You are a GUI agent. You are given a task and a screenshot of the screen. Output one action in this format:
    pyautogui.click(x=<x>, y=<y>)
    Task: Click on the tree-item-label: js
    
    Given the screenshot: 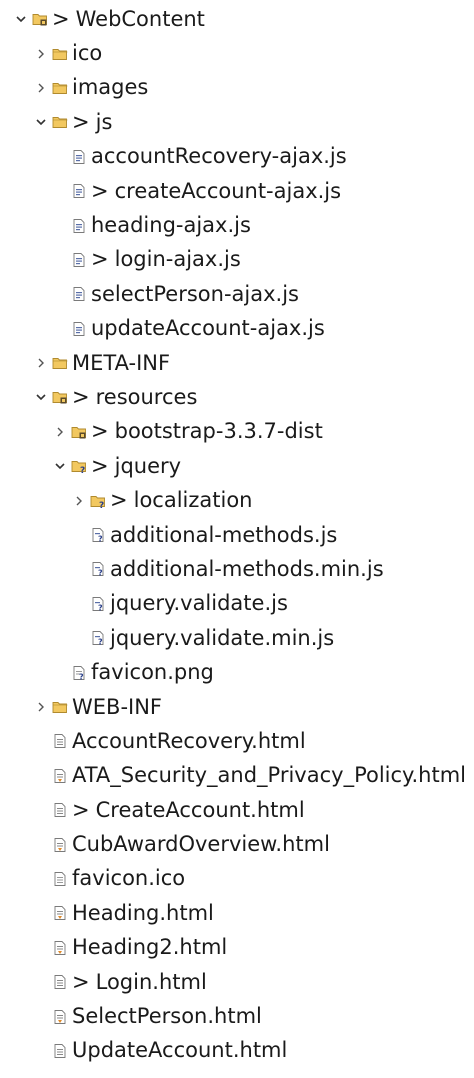 What is the action you would take?
    pyautogui.click(x=104, y=121)
    